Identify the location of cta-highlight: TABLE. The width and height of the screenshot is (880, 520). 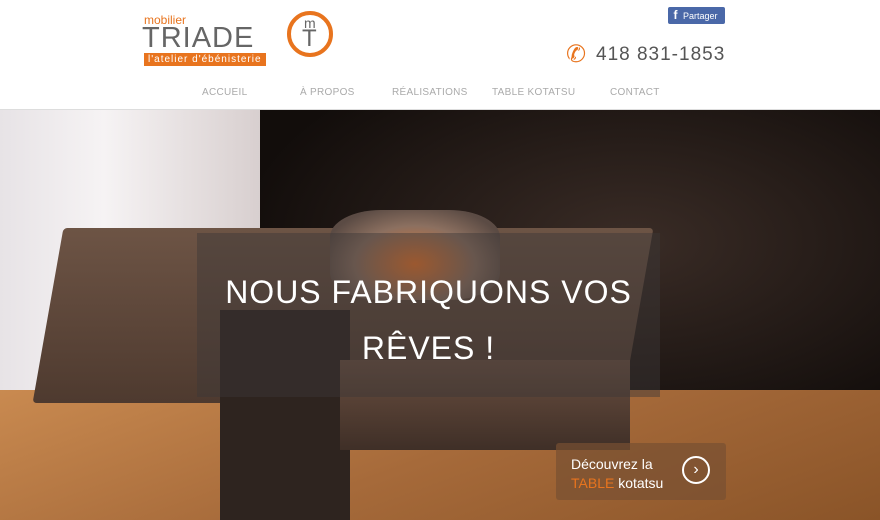
(593, 483).